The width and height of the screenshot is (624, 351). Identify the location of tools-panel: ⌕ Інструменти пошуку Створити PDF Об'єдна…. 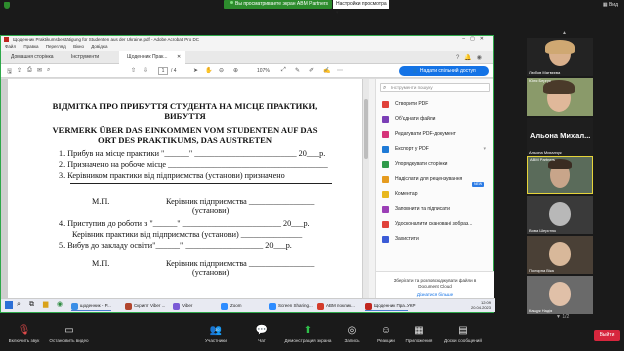
(434, 193).